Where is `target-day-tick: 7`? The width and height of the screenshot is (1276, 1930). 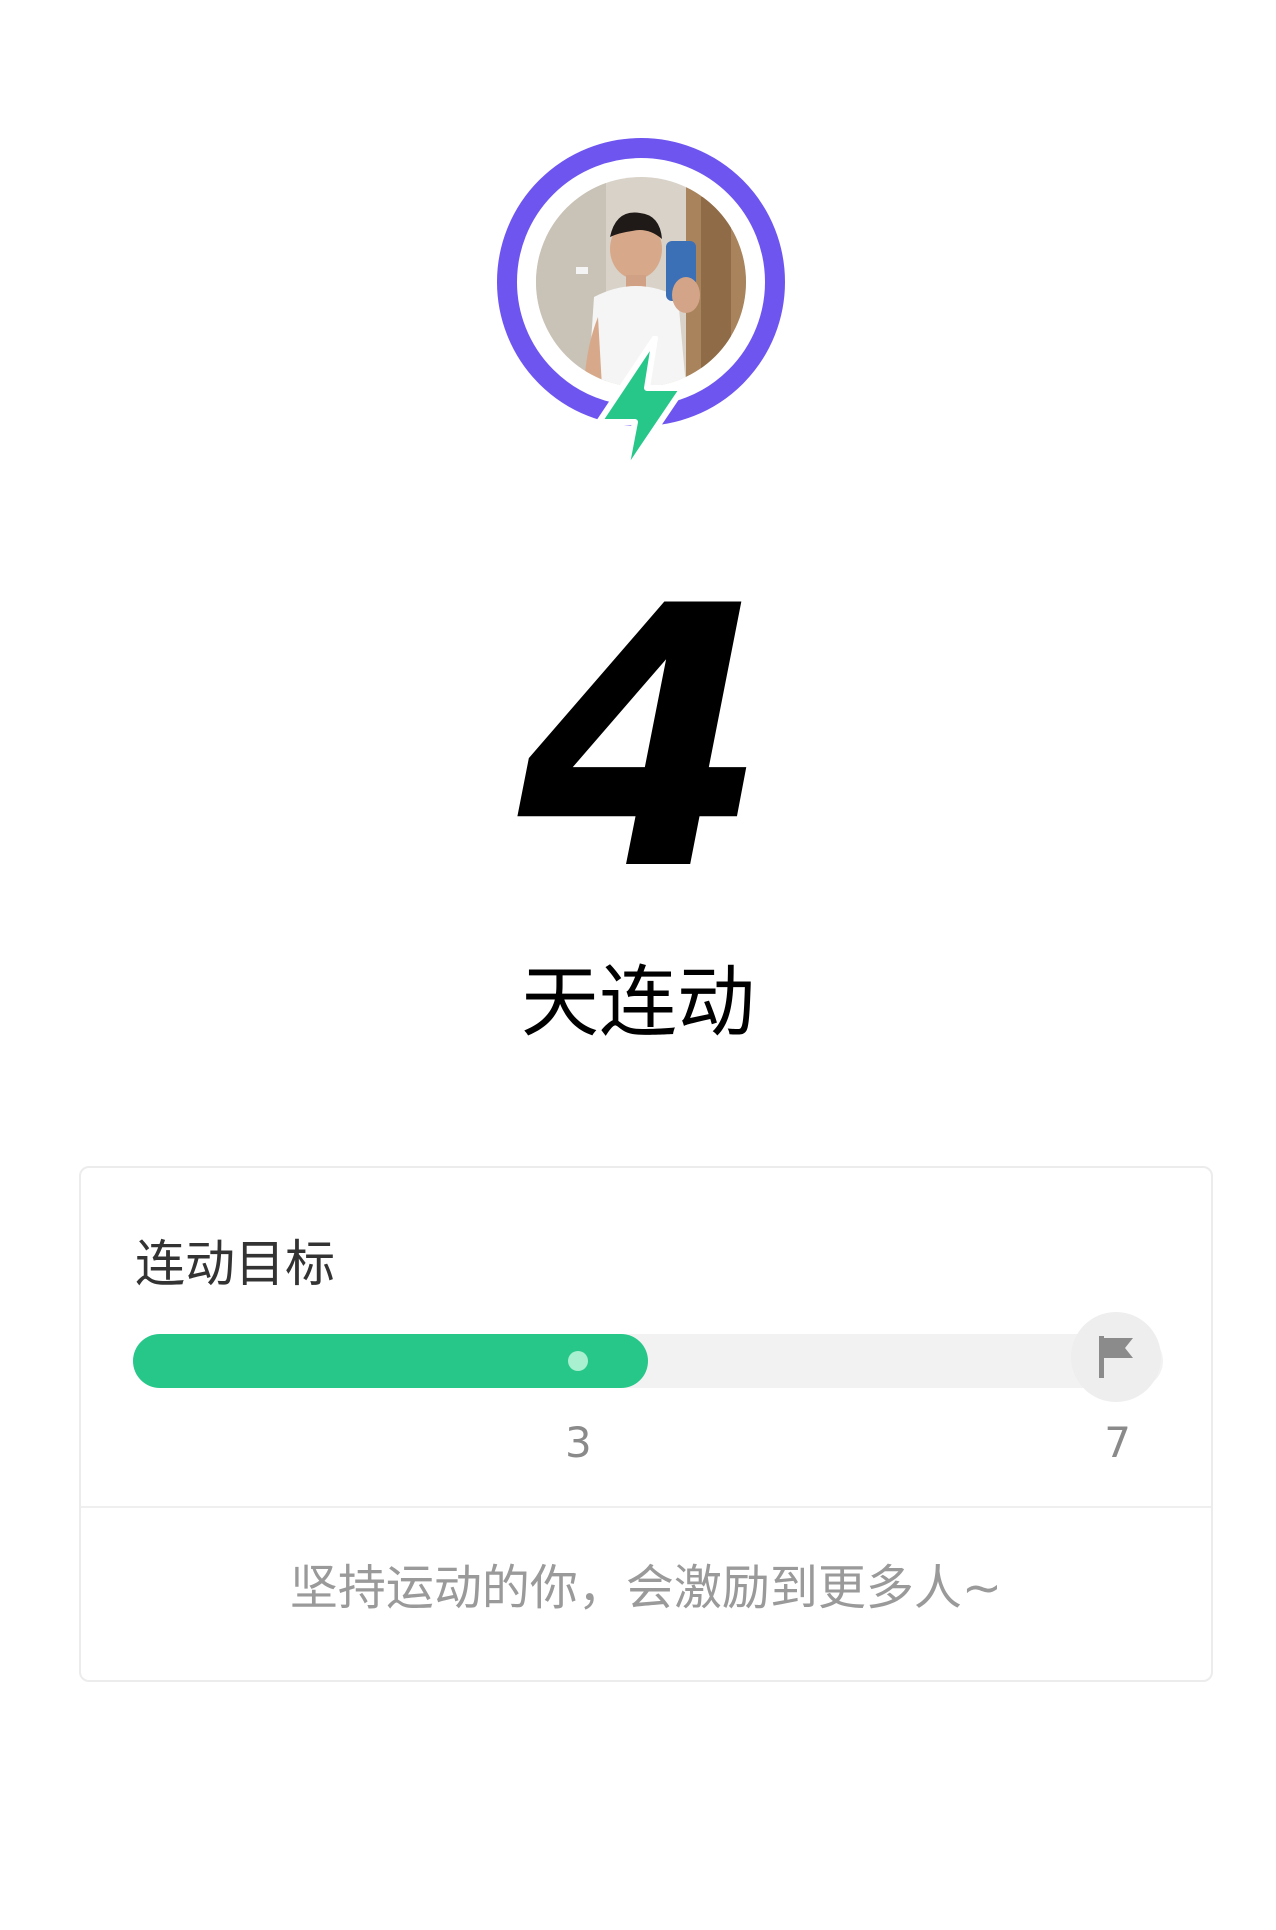 target-day-tick: 7 is located at coordinates (1117, 1442).